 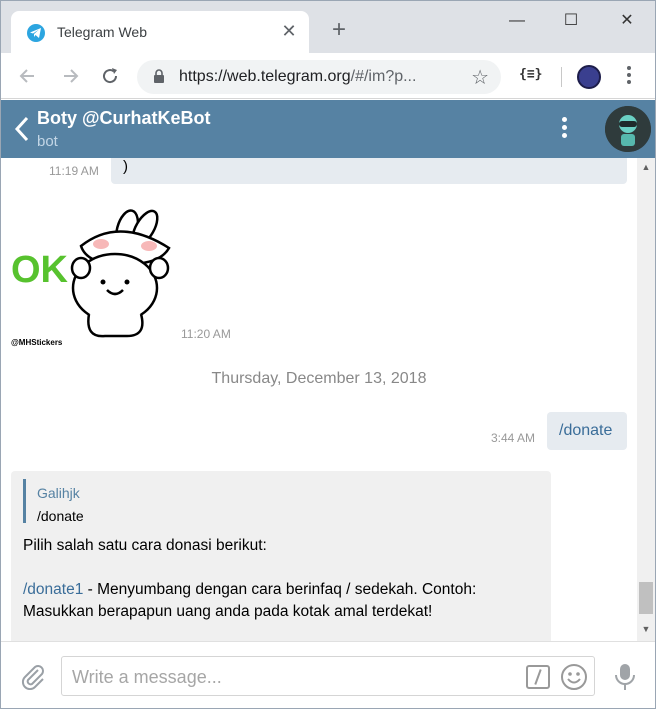 What do you see at coordinates (564, 130) in the screenshot?
I see `kebab-menu-icon` at bounding box center [564, 130].